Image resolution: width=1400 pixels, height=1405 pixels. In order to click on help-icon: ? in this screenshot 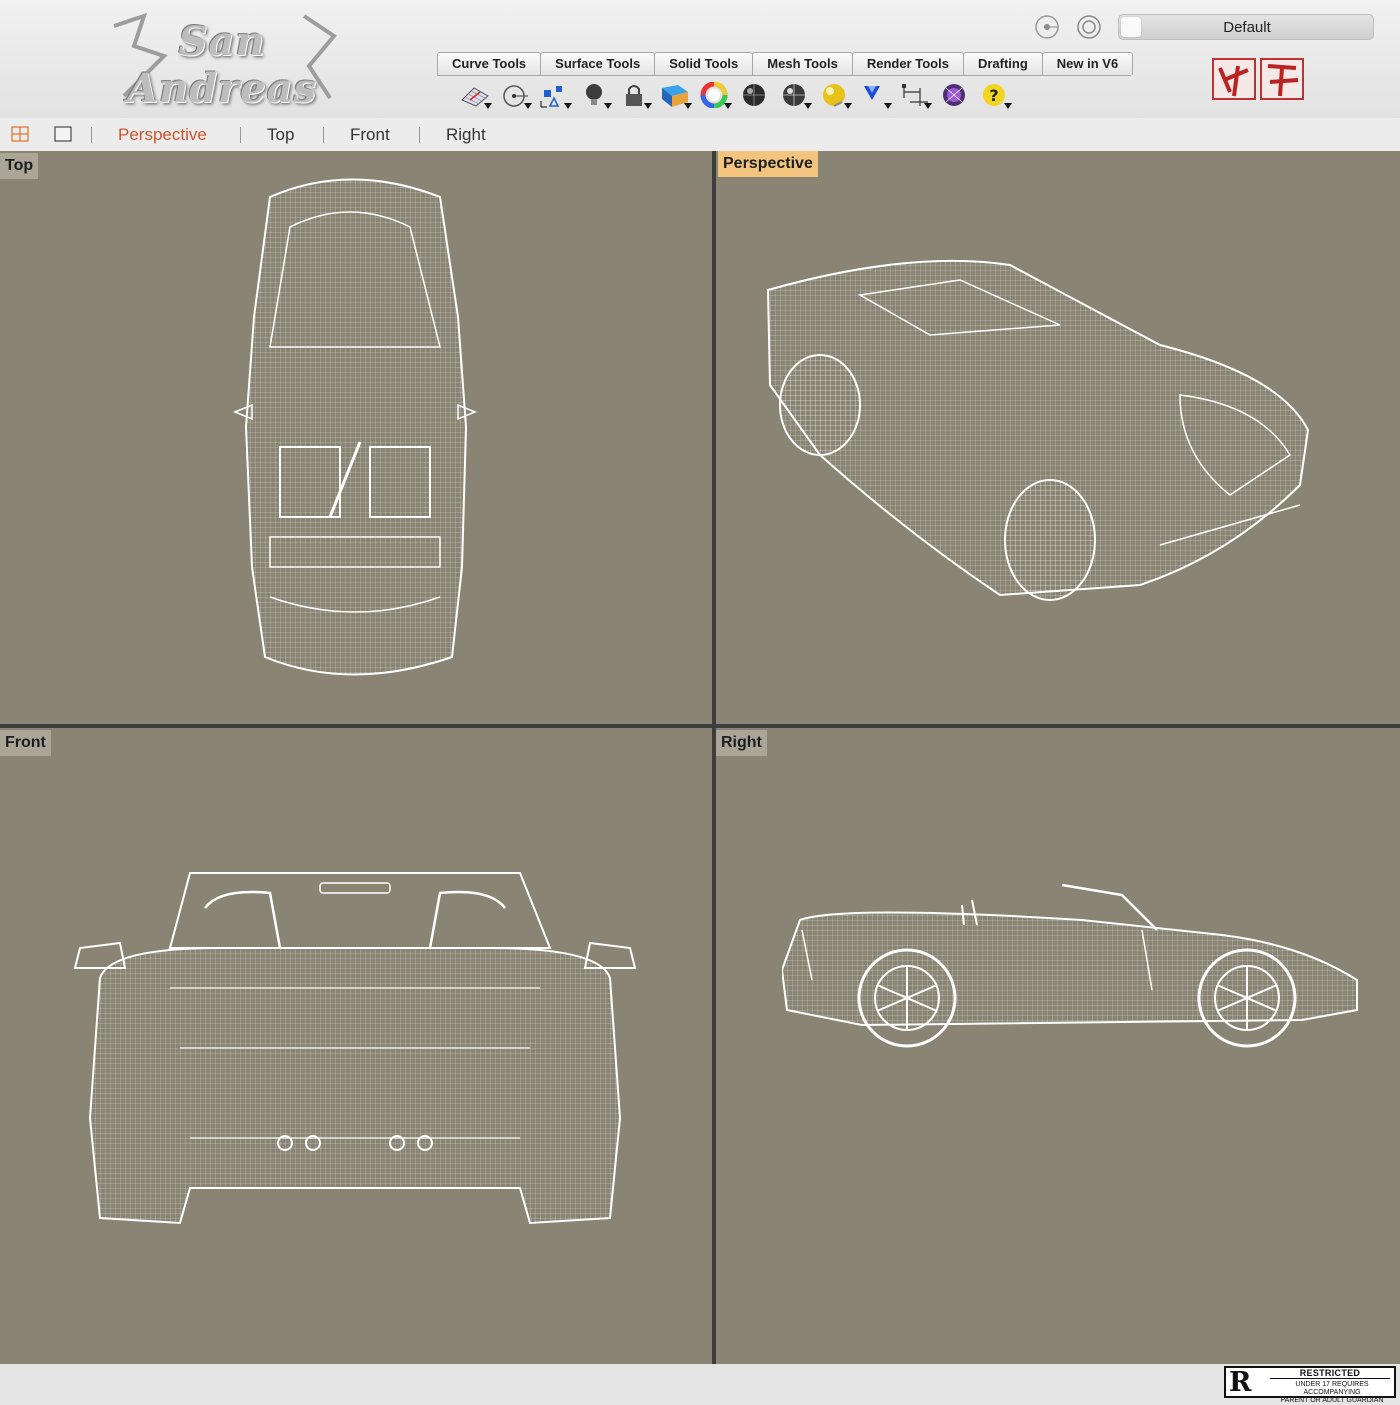, I will do `click(998, 96)`.